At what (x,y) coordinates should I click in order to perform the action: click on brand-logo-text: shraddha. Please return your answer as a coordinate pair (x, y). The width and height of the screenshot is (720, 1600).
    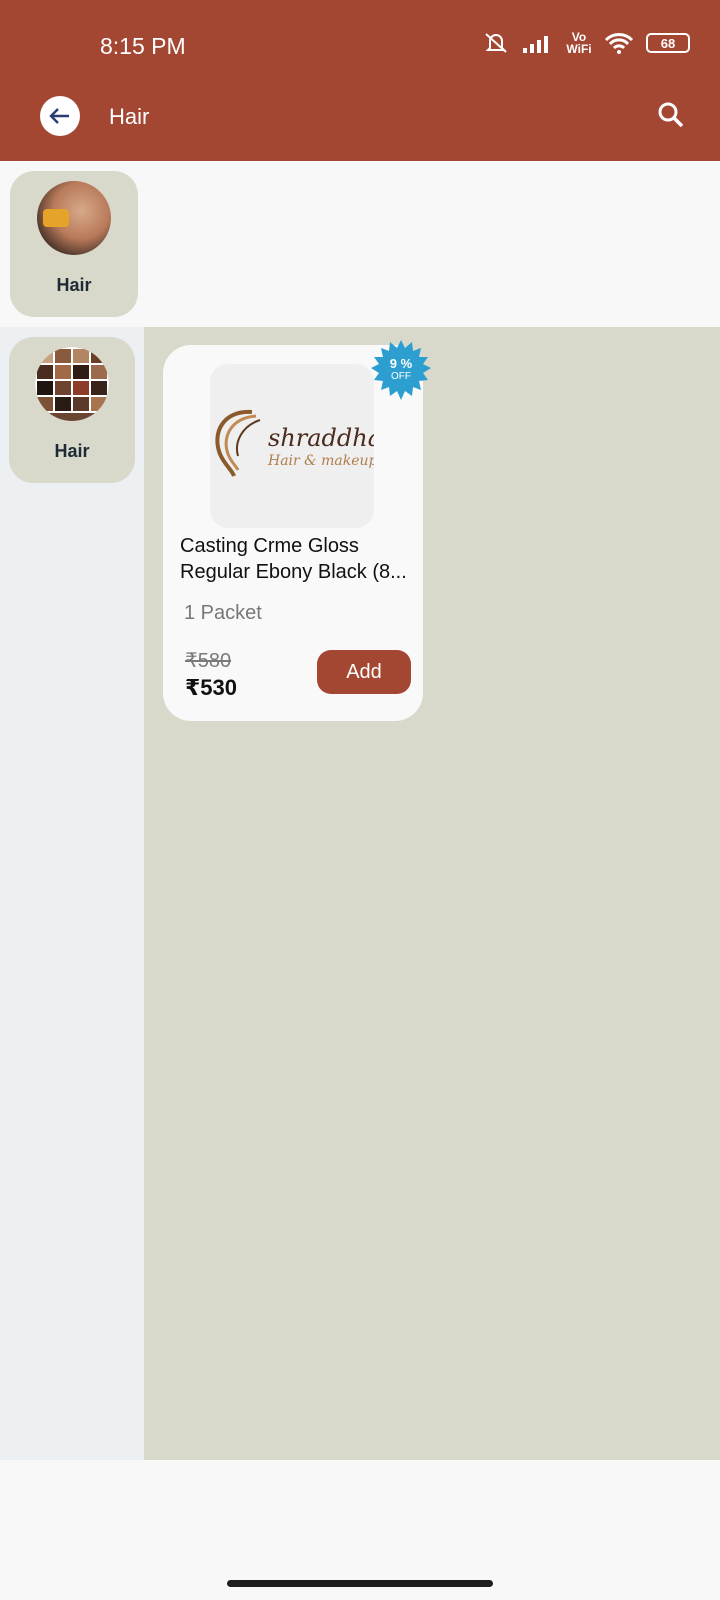
    Looking at the image, I should click on (321, 438).